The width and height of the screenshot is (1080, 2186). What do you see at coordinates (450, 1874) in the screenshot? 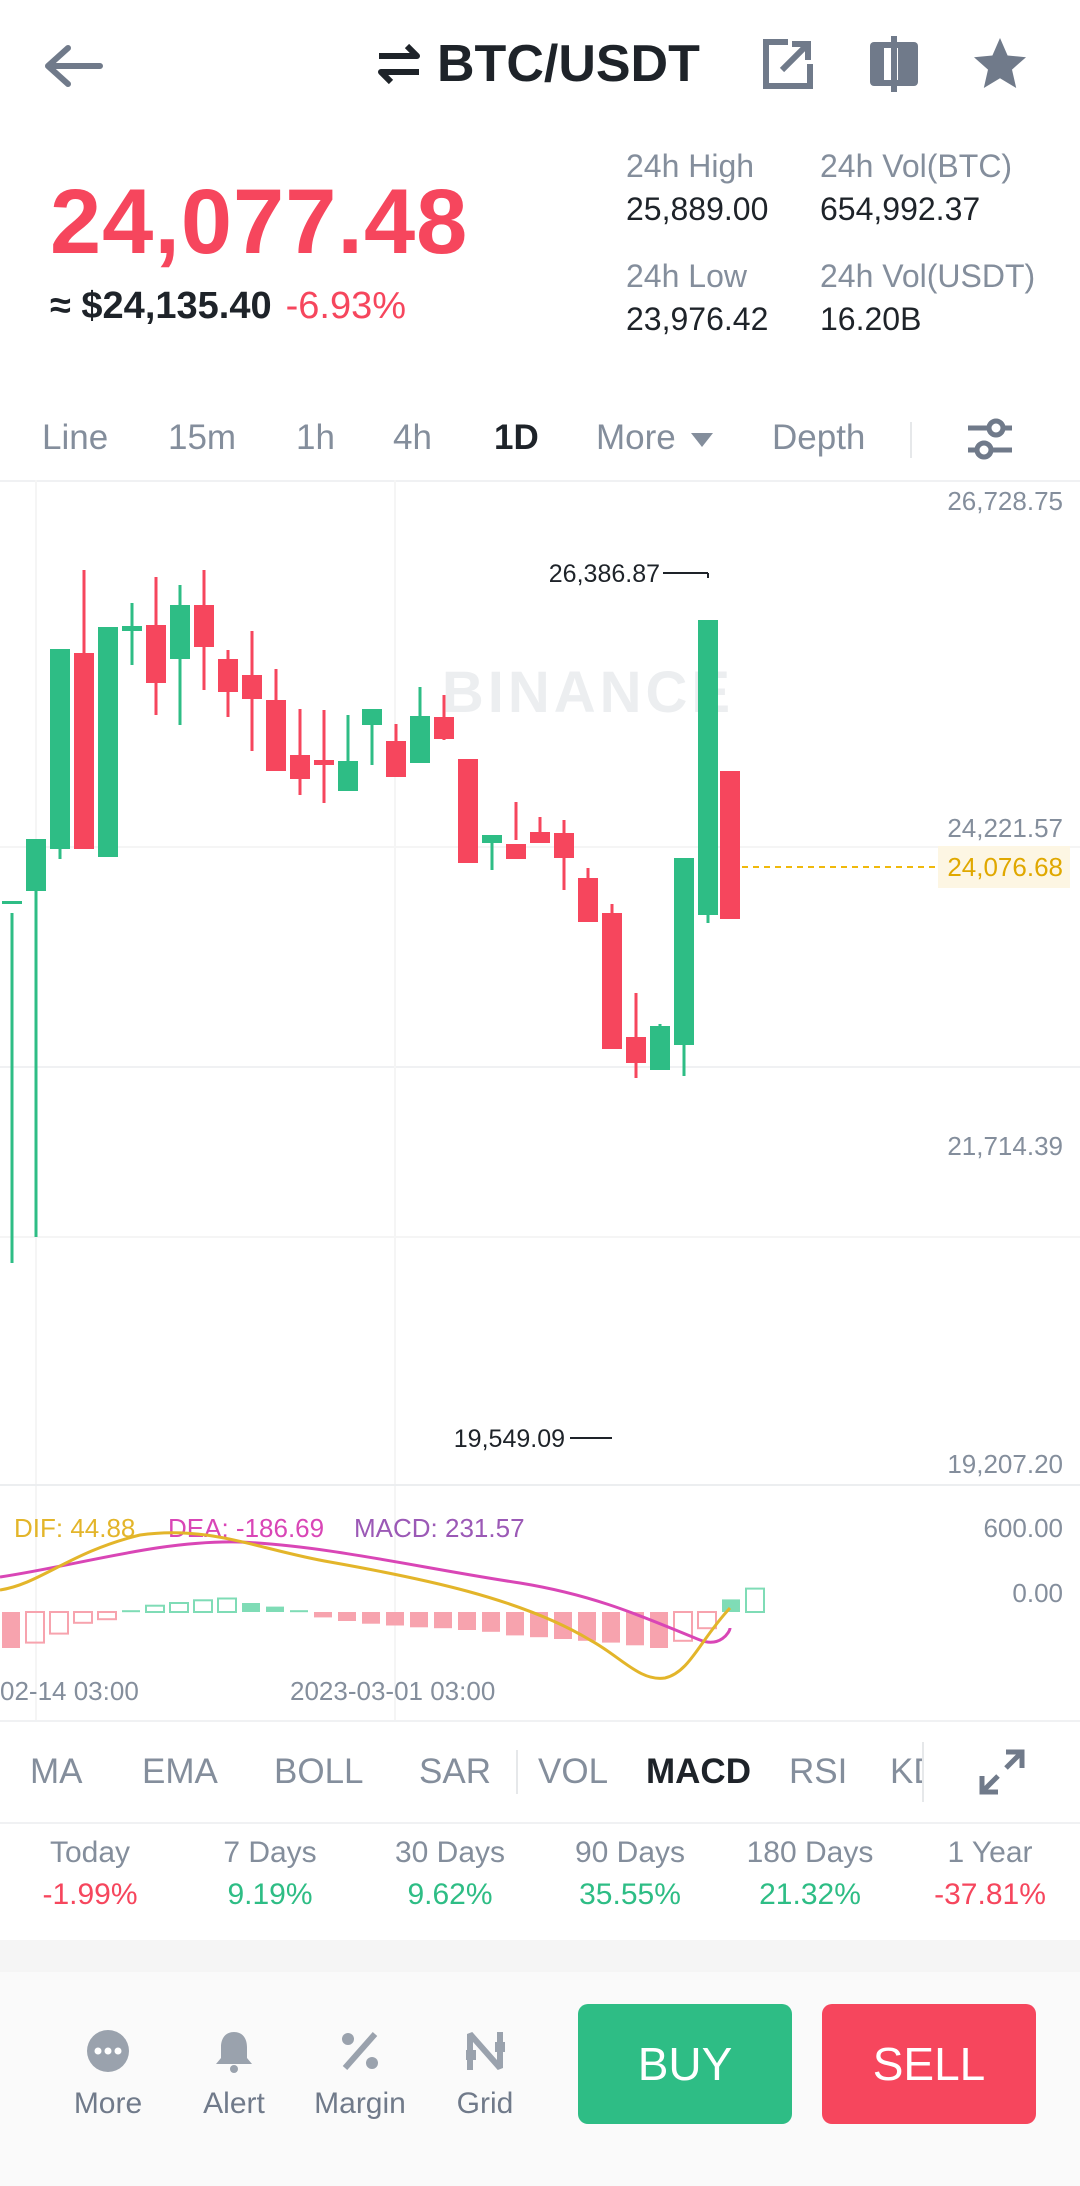
I see `perf-30-days: 30 Days 9.62%` at bounding box center [450, 1874].